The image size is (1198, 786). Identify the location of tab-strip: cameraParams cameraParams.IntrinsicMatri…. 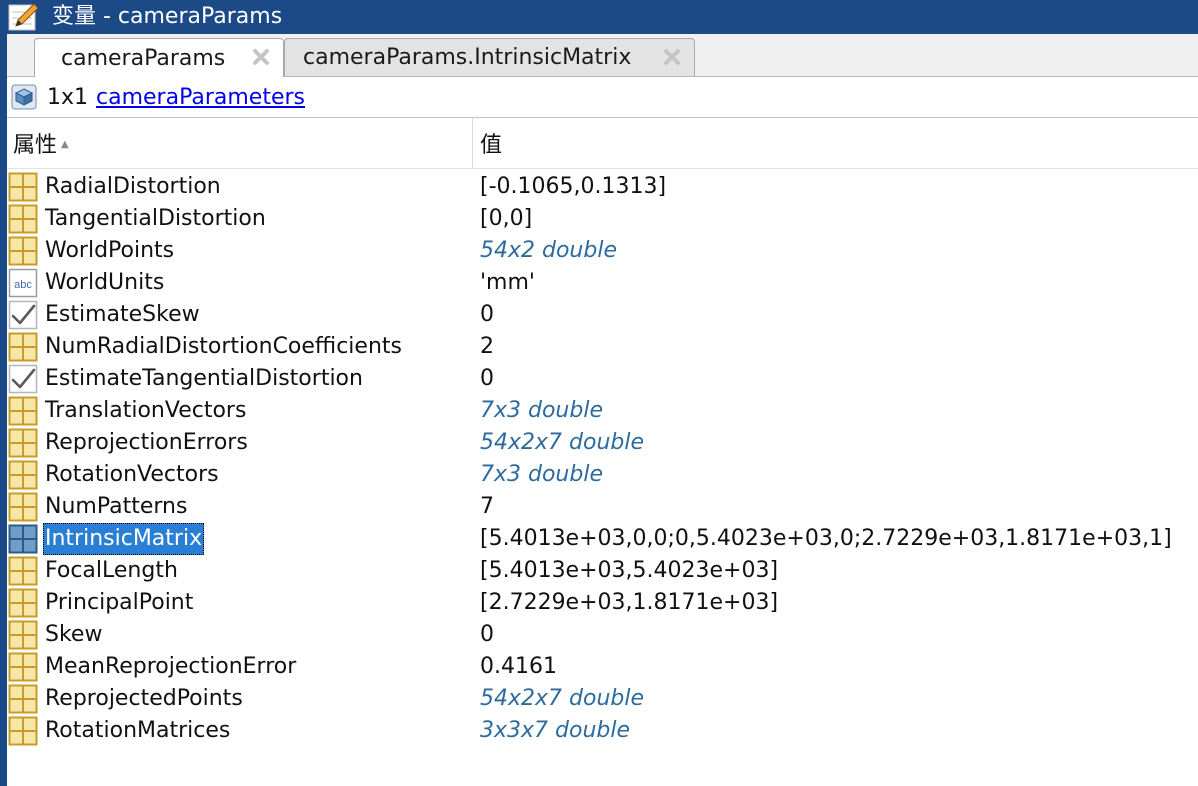
(602, 55).